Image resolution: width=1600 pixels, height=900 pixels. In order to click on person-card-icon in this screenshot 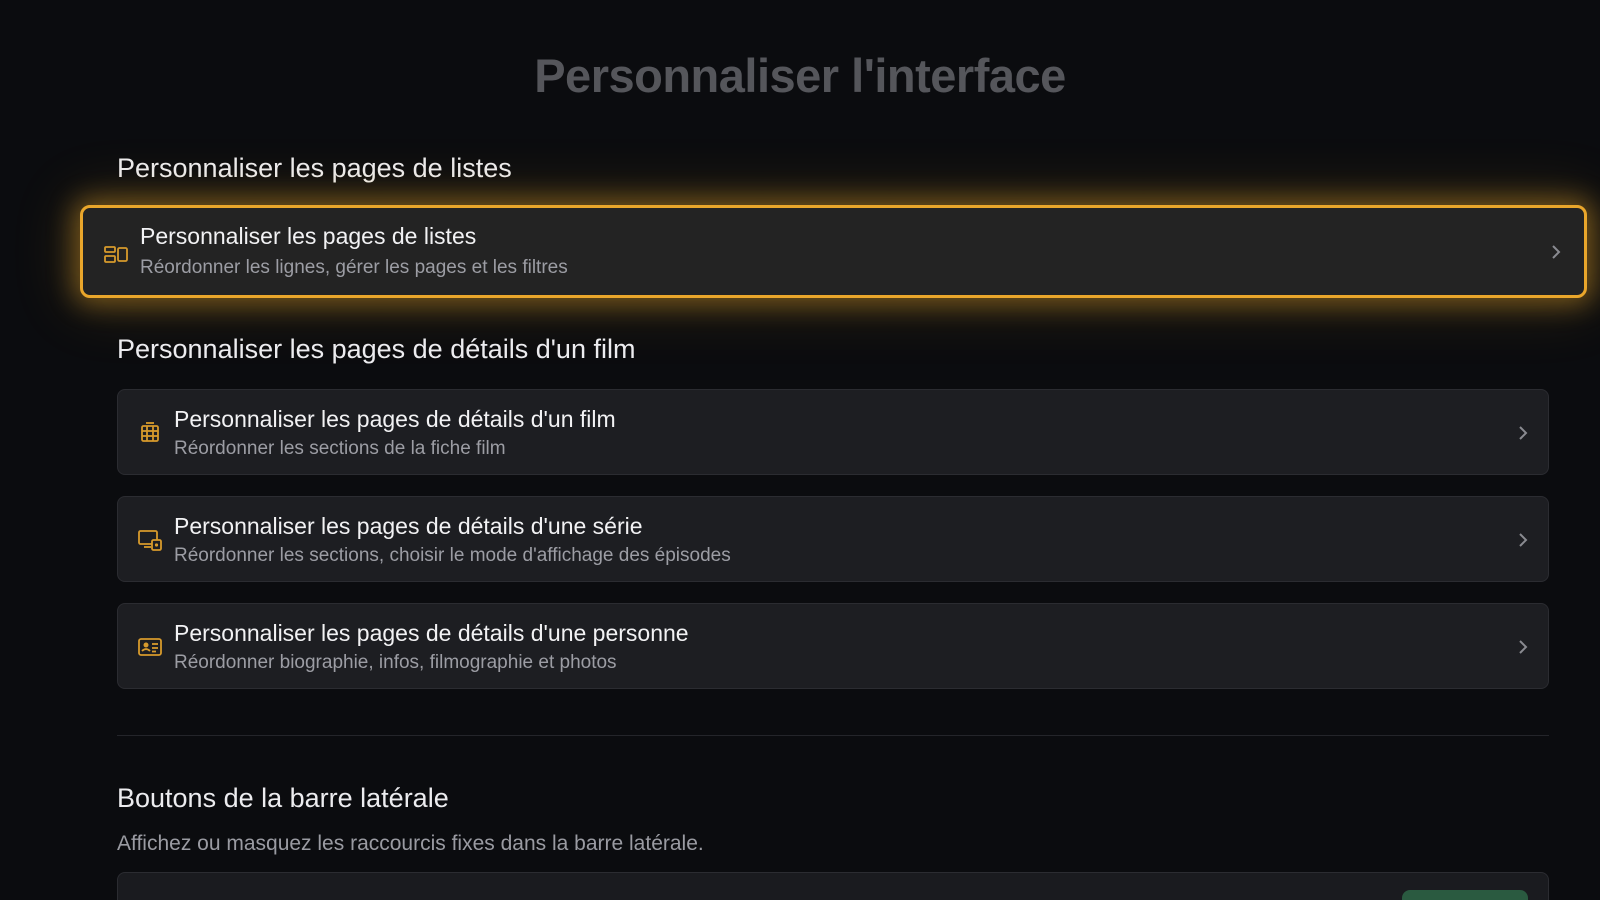, I will do `click(150, 647)`.